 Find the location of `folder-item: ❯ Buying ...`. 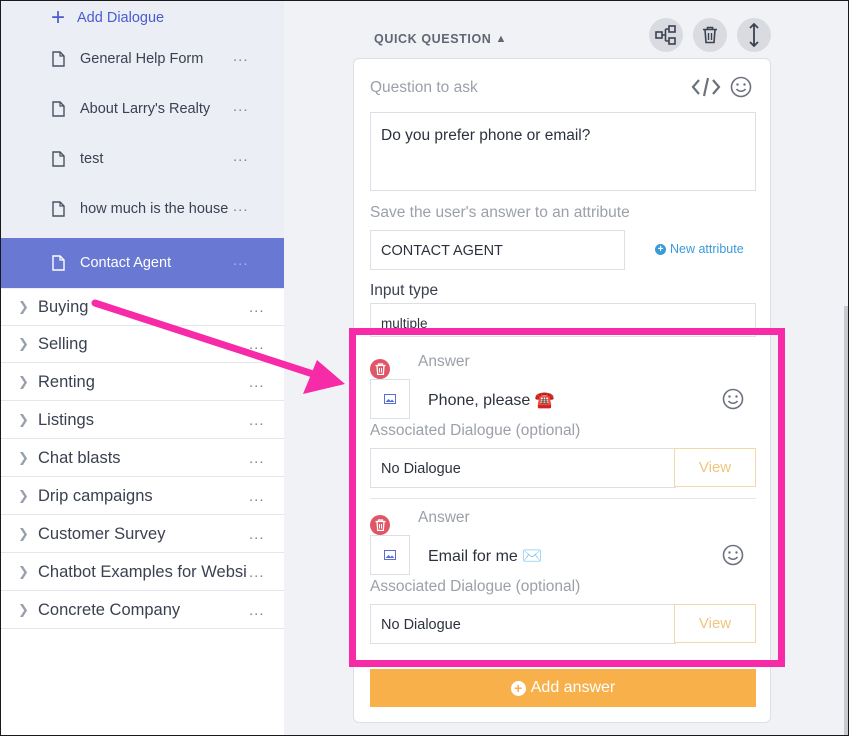

folder-item: ❯ Buying ... is located at coordinates (142, 307).